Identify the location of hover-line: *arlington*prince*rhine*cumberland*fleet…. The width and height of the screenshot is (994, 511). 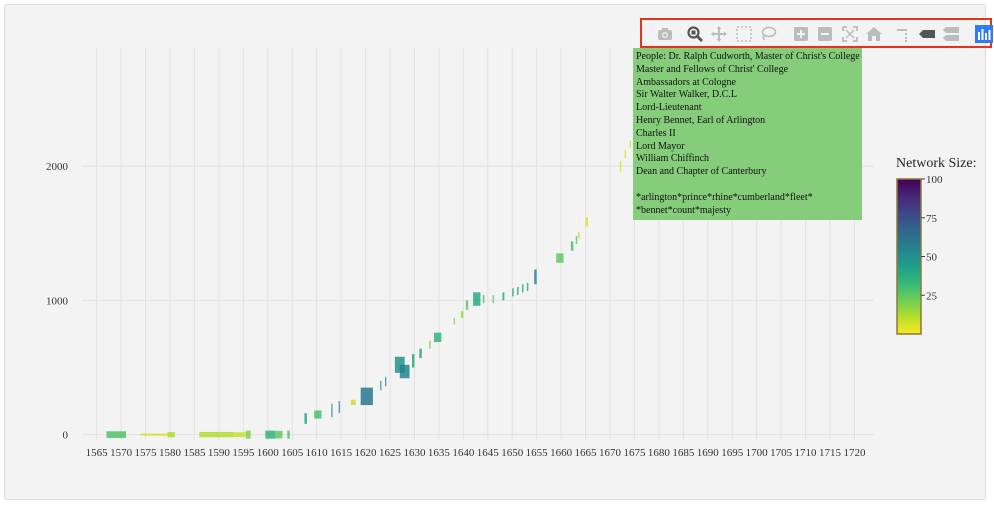
(724, 197).